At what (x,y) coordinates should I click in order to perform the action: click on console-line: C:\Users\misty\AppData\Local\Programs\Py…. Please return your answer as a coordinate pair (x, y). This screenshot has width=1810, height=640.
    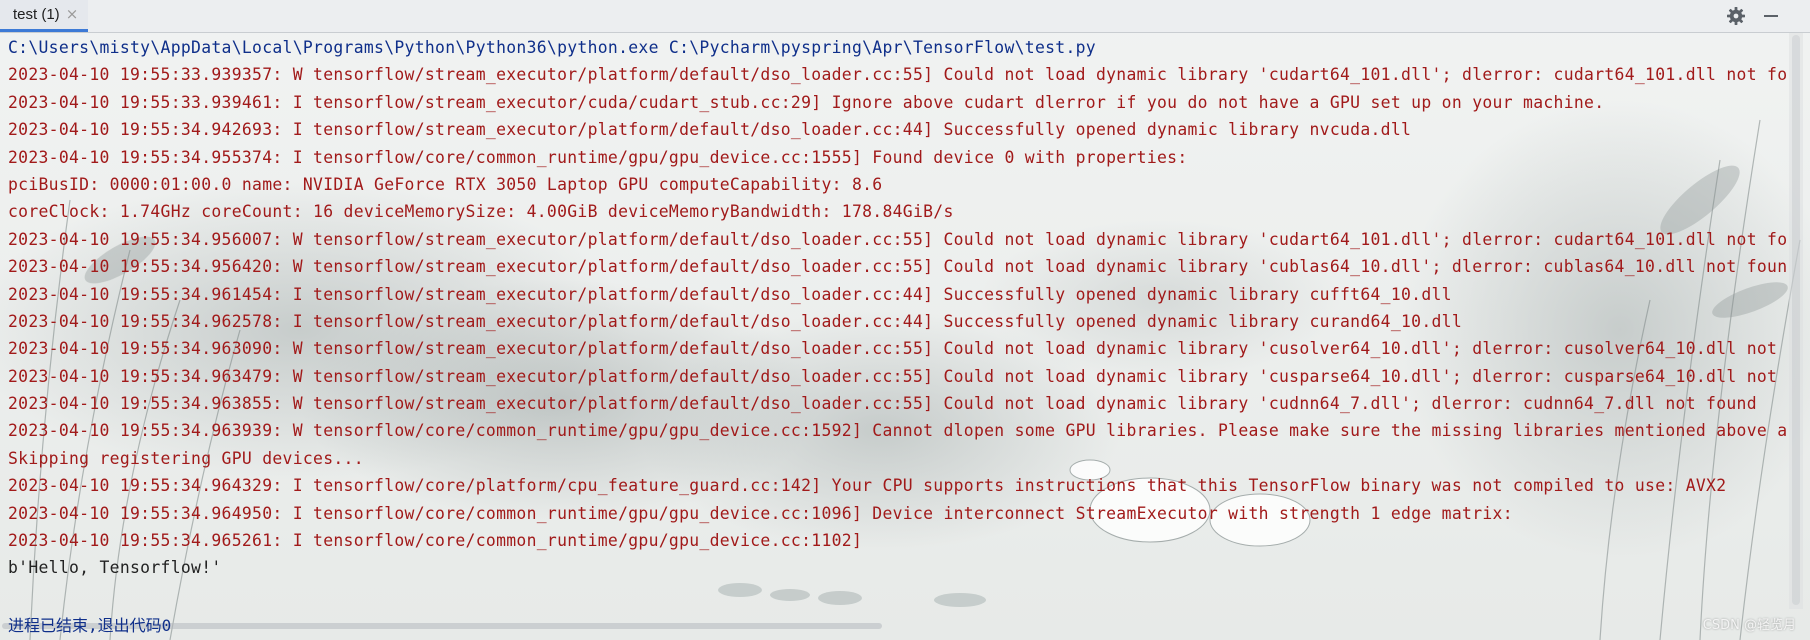
    Looking at the image, I should click on (552, 47).